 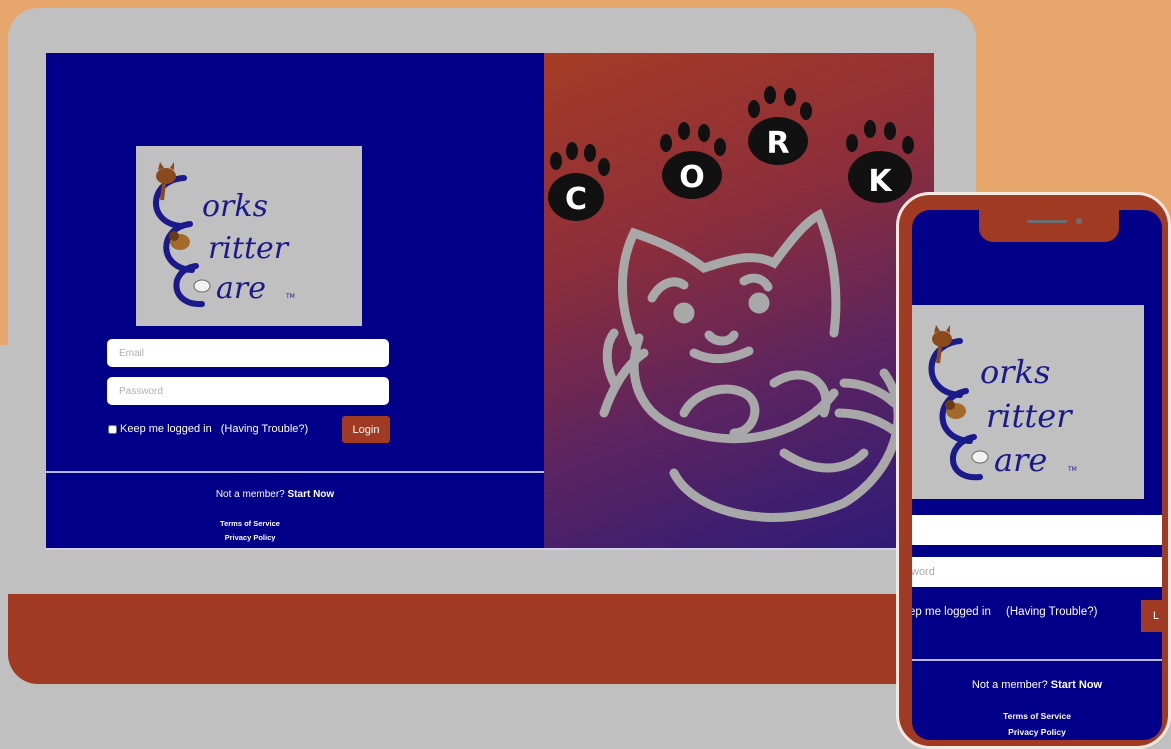 What do you see at coordinates (1051, 612) in the screenshot?
I see `phone-having-trouble-link: (Having Trouble?)` at bounding box center [1051, 612].